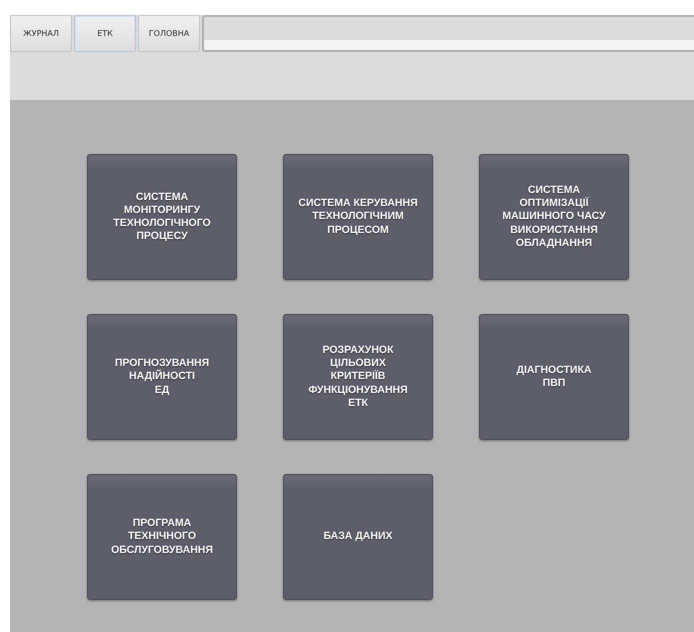 The image size is (694, 632). Describe the element at coordinates (41, 33) in the screenshot. I see `tab: ЖУРНАЛ` at that location.